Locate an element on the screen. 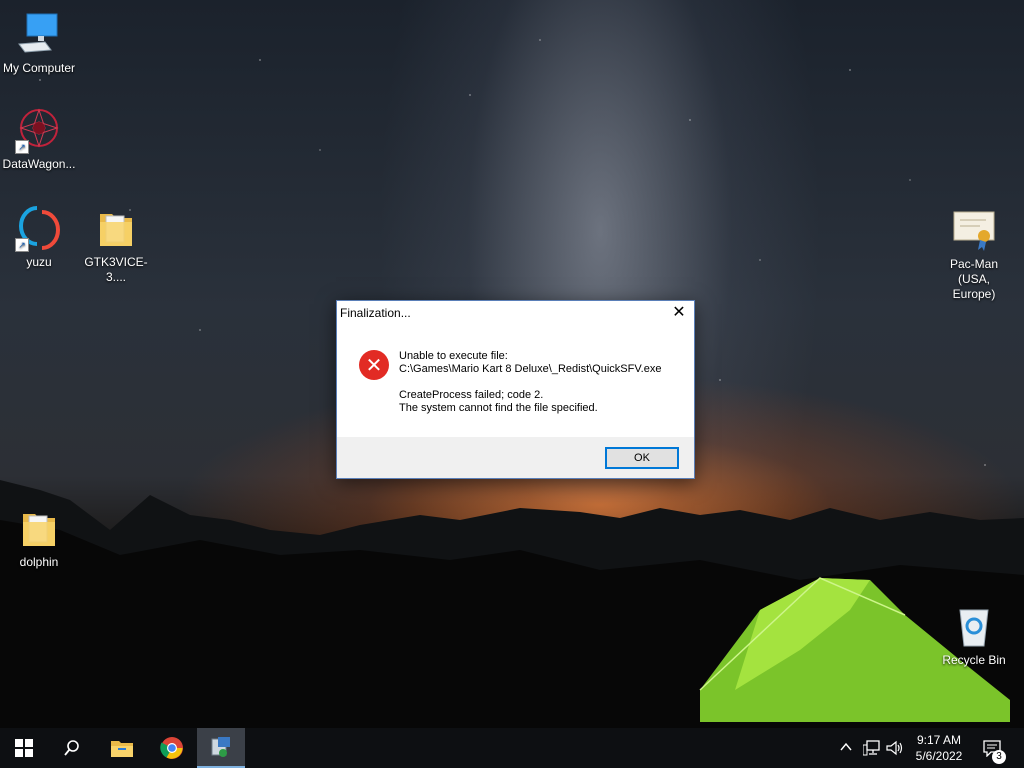 This screenshot has width=1024, height=768. search-icon is located at coordinates (71, 748).